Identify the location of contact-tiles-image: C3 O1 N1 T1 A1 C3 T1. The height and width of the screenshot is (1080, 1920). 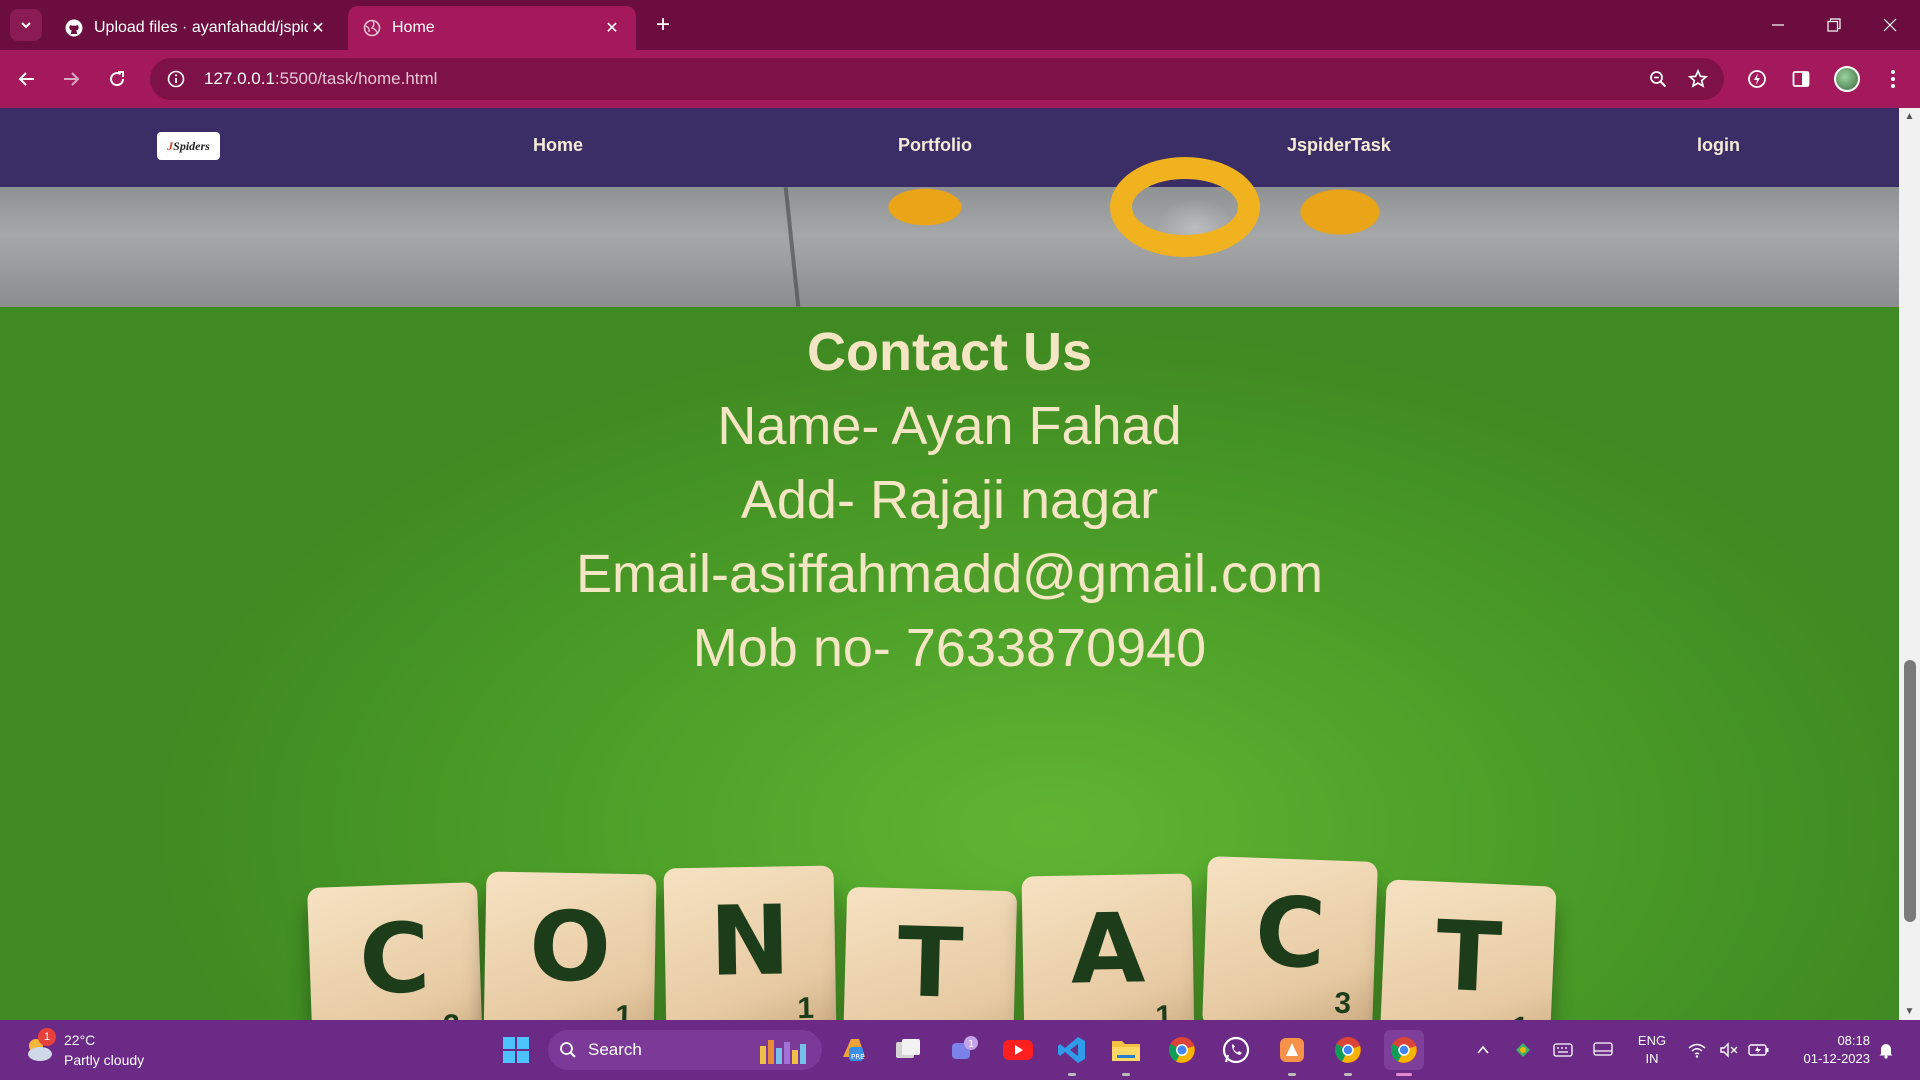
(935, 938).